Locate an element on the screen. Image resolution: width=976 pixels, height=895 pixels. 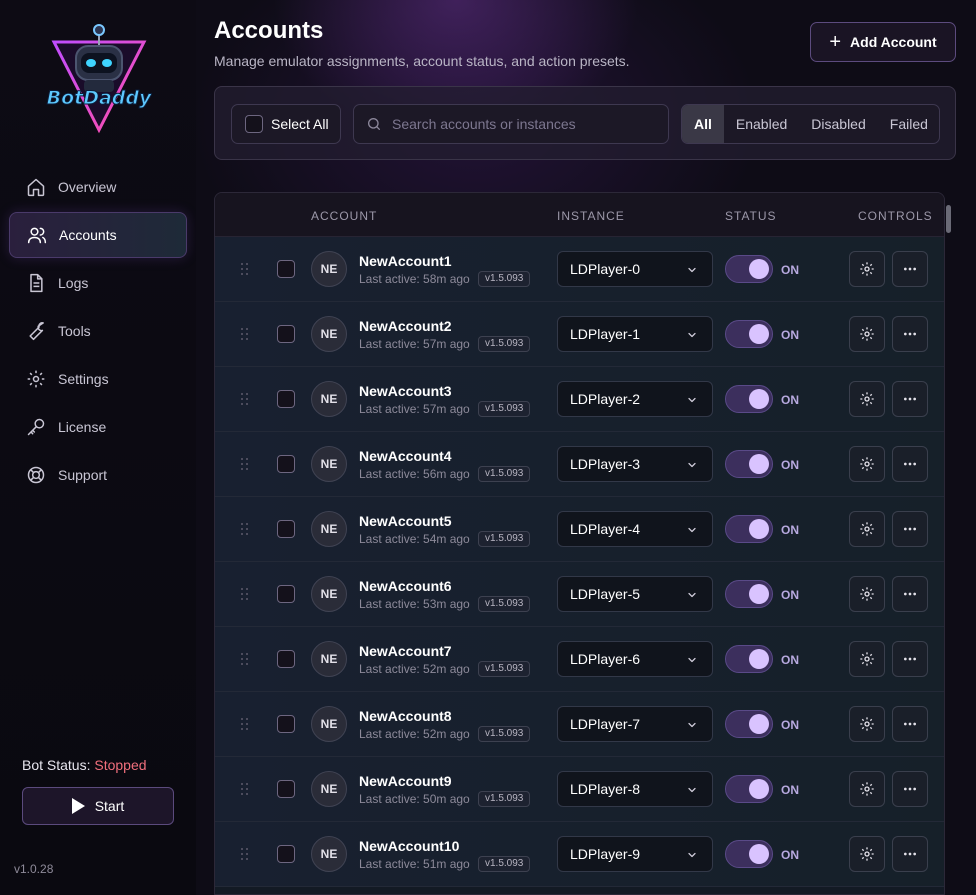
filter-enabled: Enabled is located at coordinates (761, 124).